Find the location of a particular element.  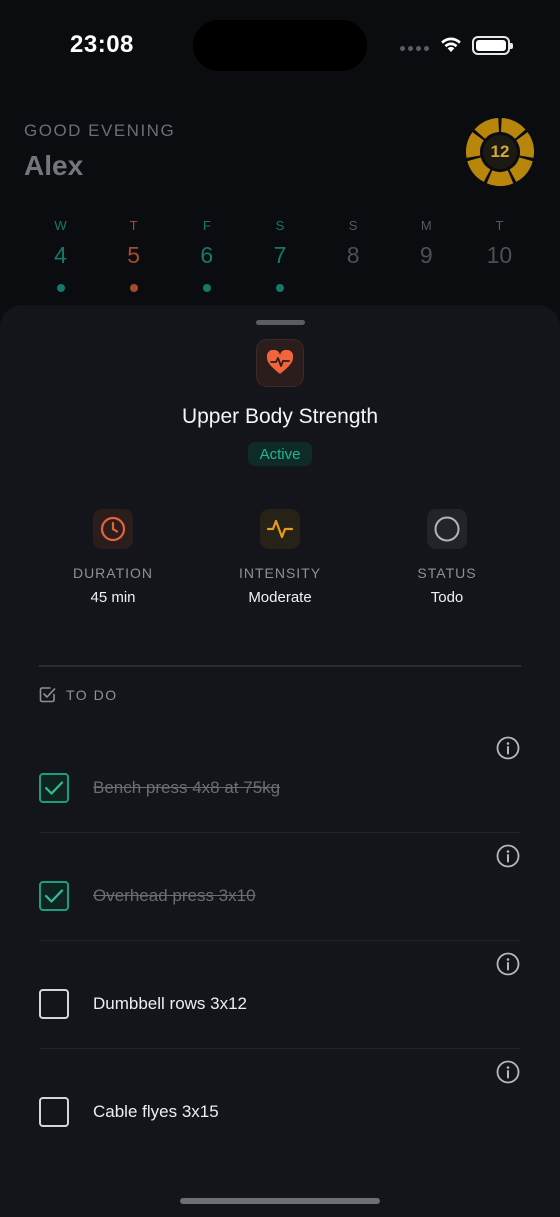

calendar-day: W4 is located at coordinates (60, 255).